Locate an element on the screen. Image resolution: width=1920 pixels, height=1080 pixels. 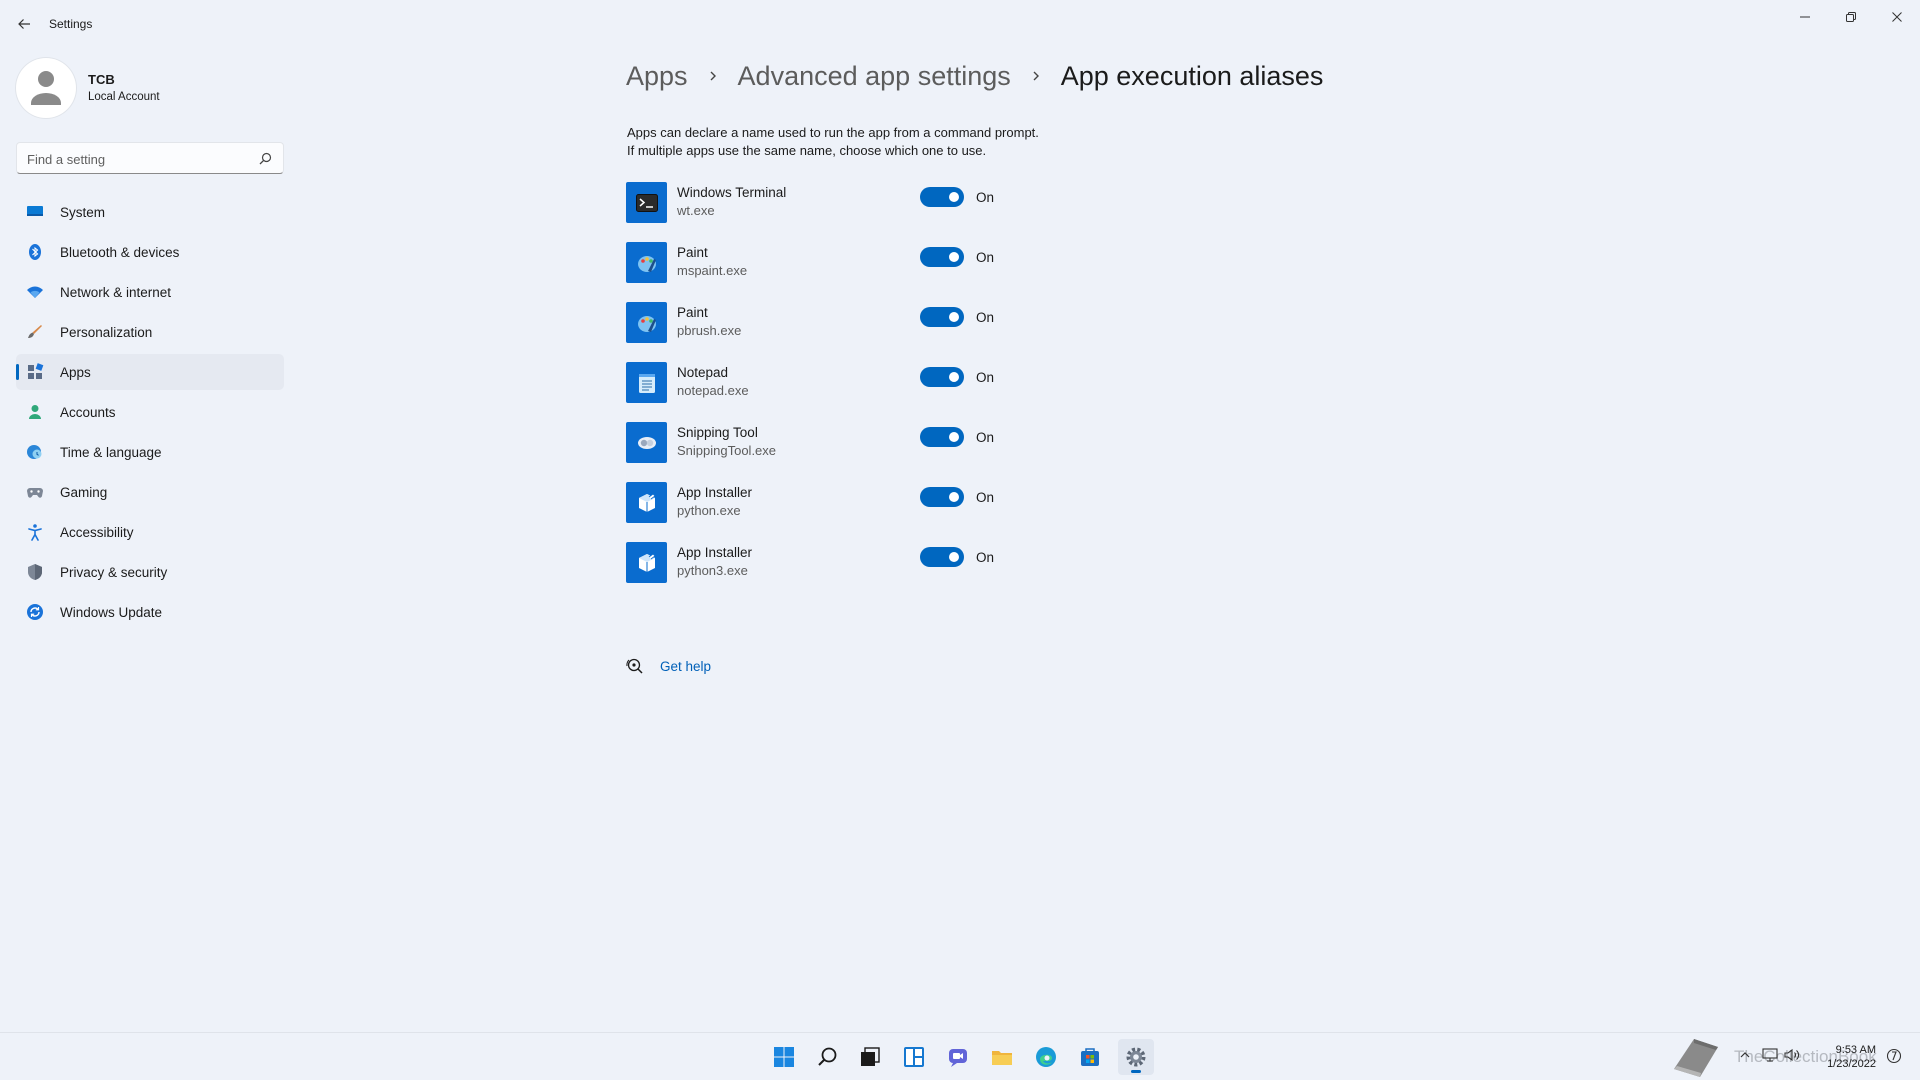
sidebar-item-personalization: Personalization is located at coordinates (150, 332).